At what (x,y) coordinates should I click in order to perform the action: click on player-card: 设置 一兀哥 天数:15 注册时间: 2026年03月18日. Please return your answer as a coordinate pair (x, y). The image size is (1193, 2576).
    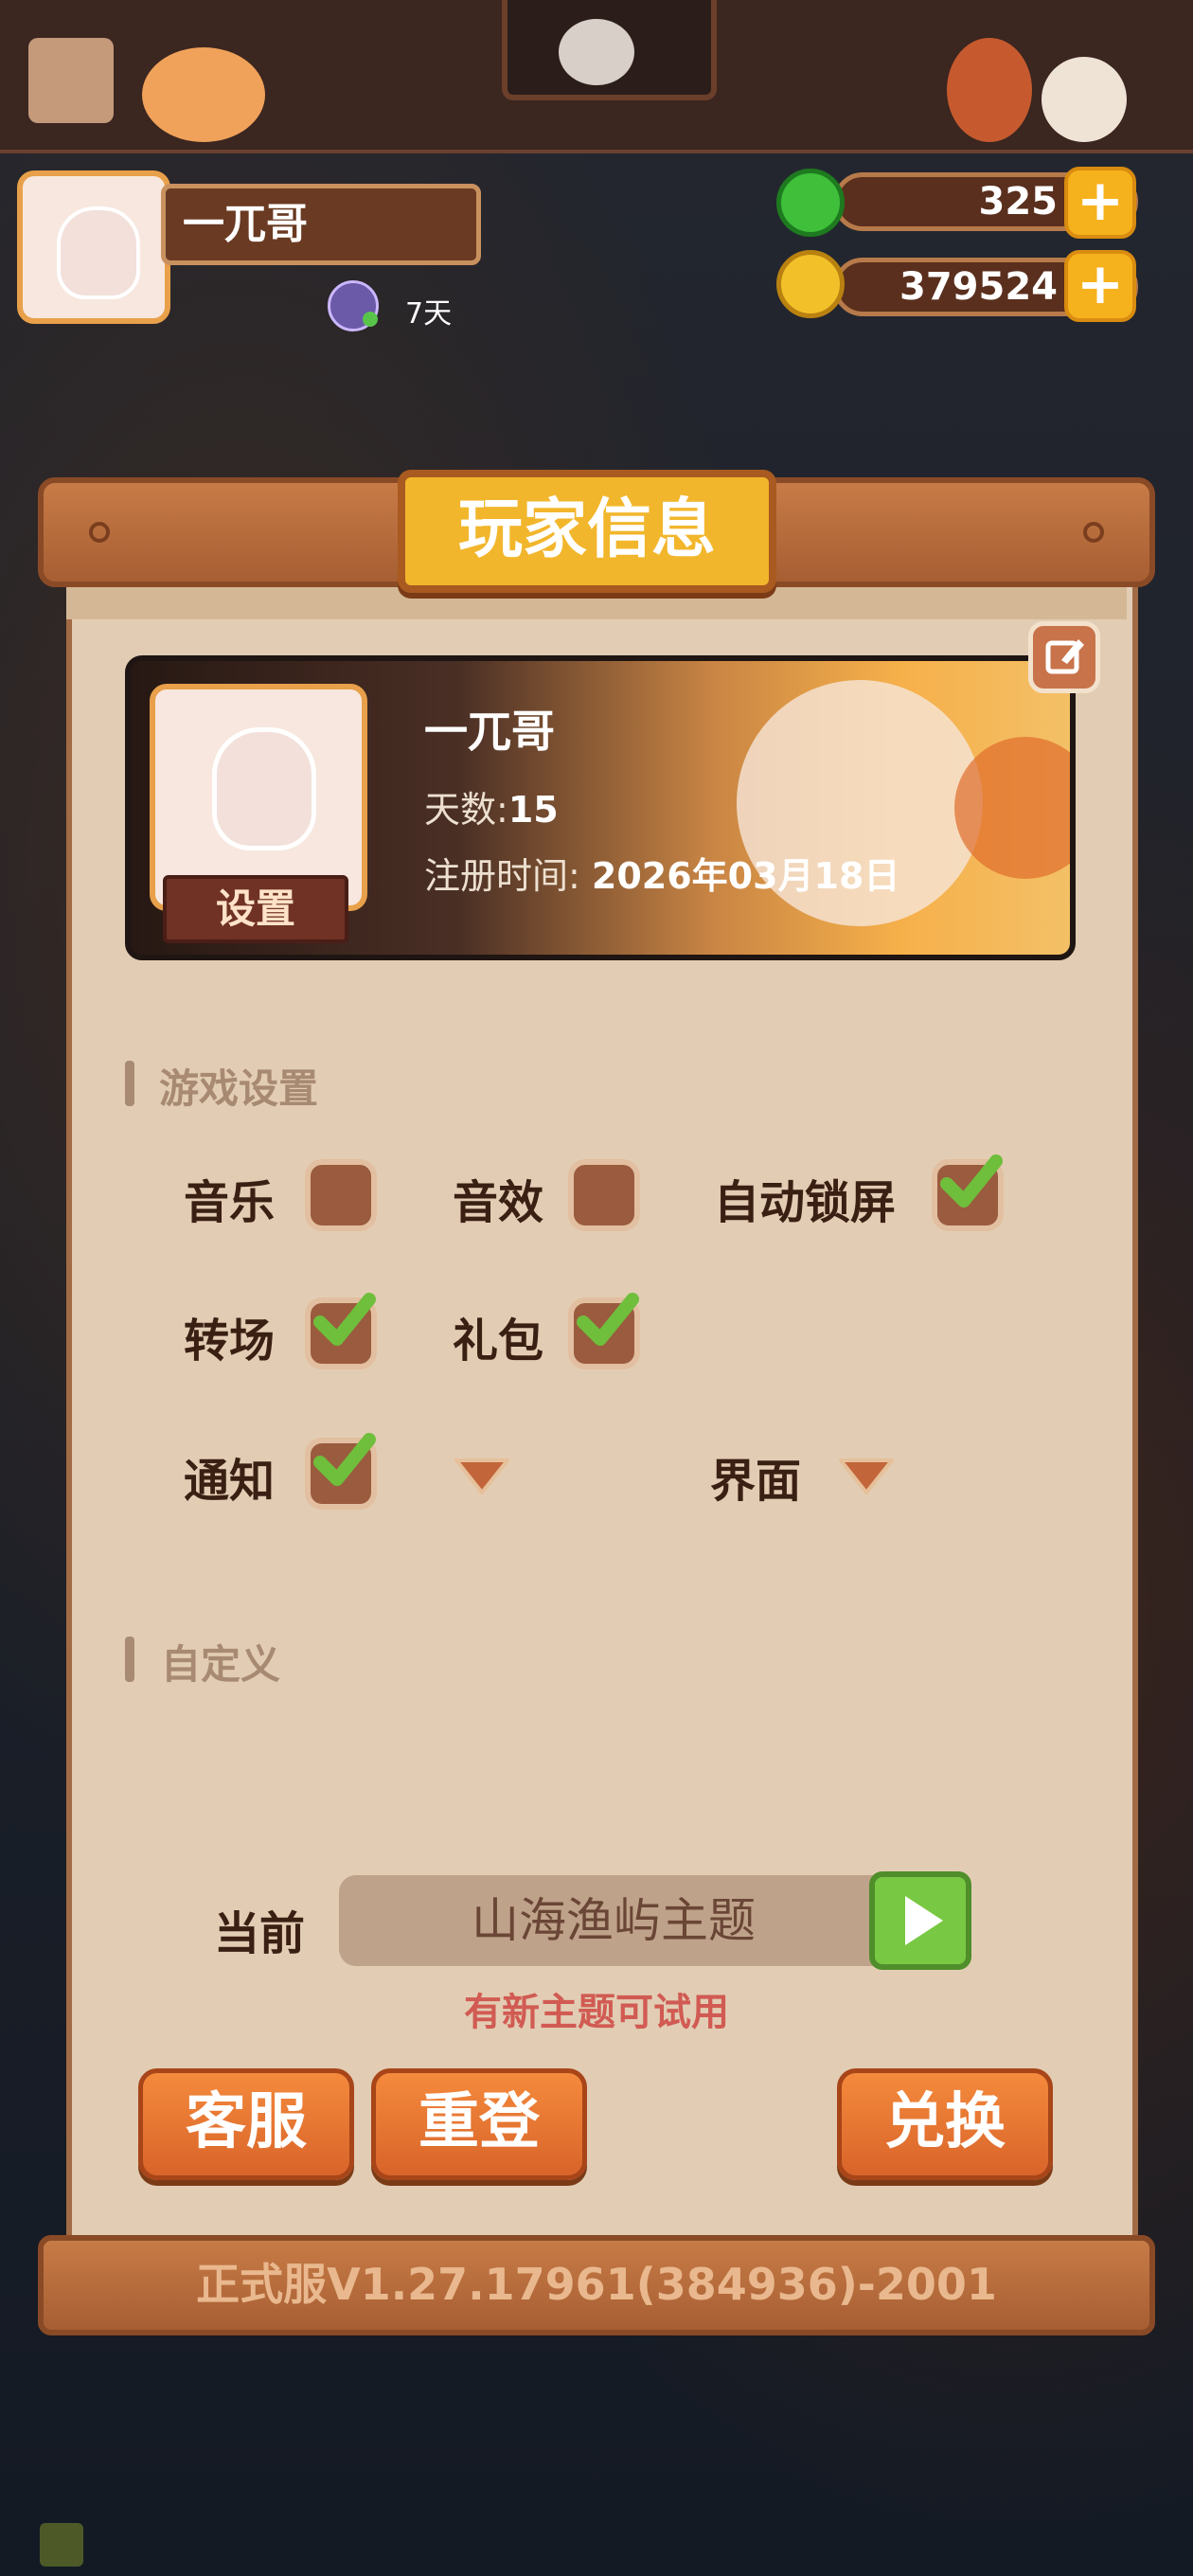
    Looking at the image, I should click on (600, 807).